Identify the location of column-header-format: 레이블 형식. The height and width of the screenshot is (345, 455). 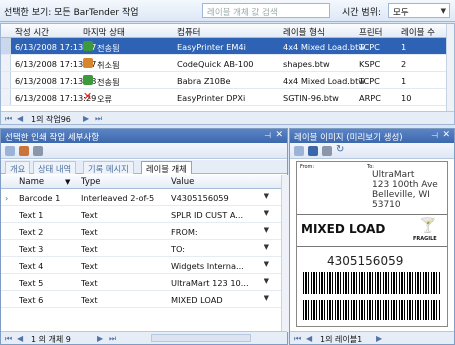
(304, 32).